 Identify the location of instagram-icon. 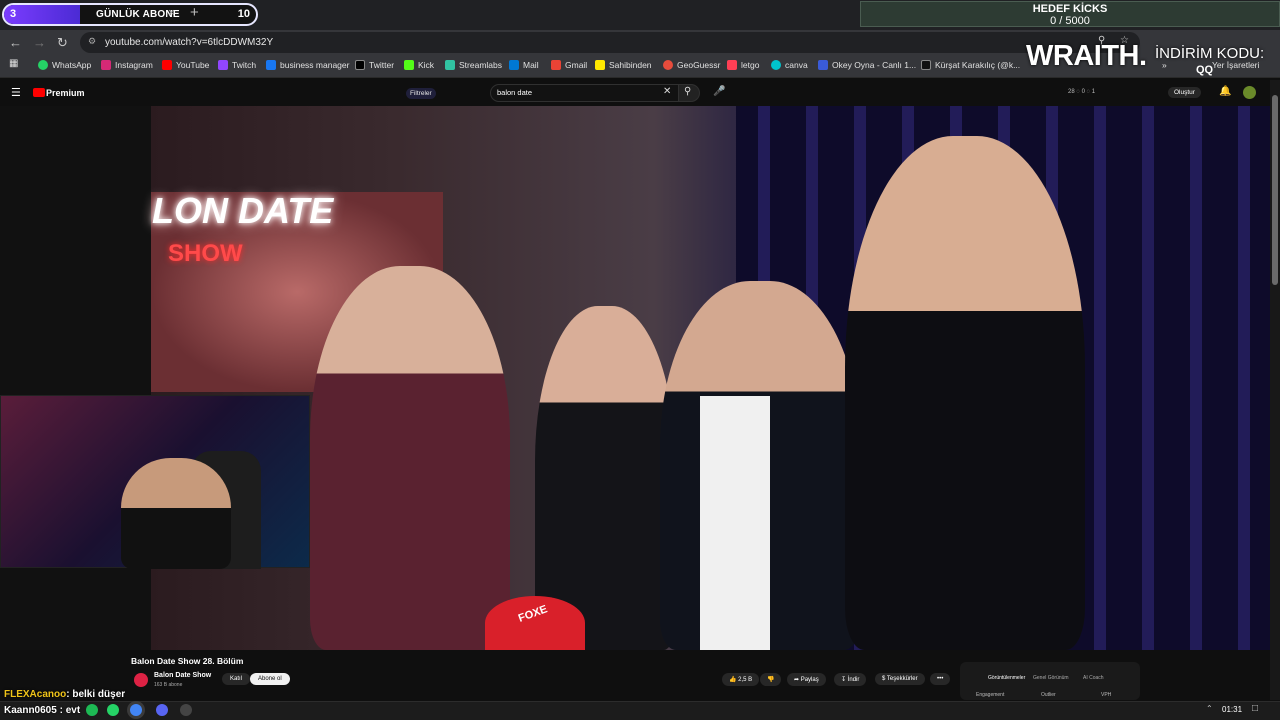
(106, 65).